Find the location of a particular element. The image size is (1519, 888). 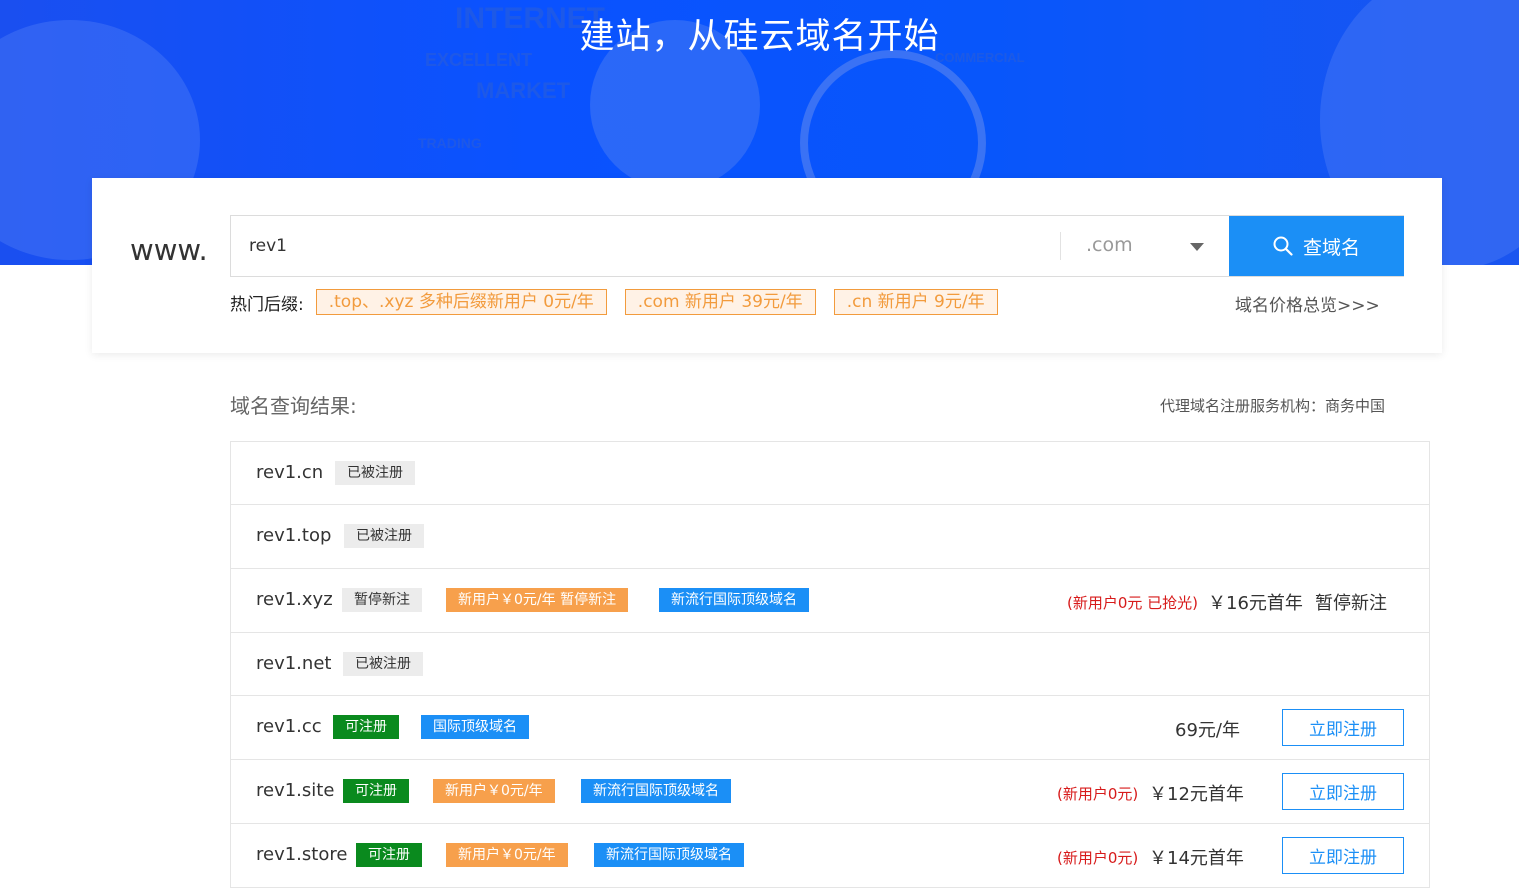

www-prefix: www. is located at coordinates (169, 250).